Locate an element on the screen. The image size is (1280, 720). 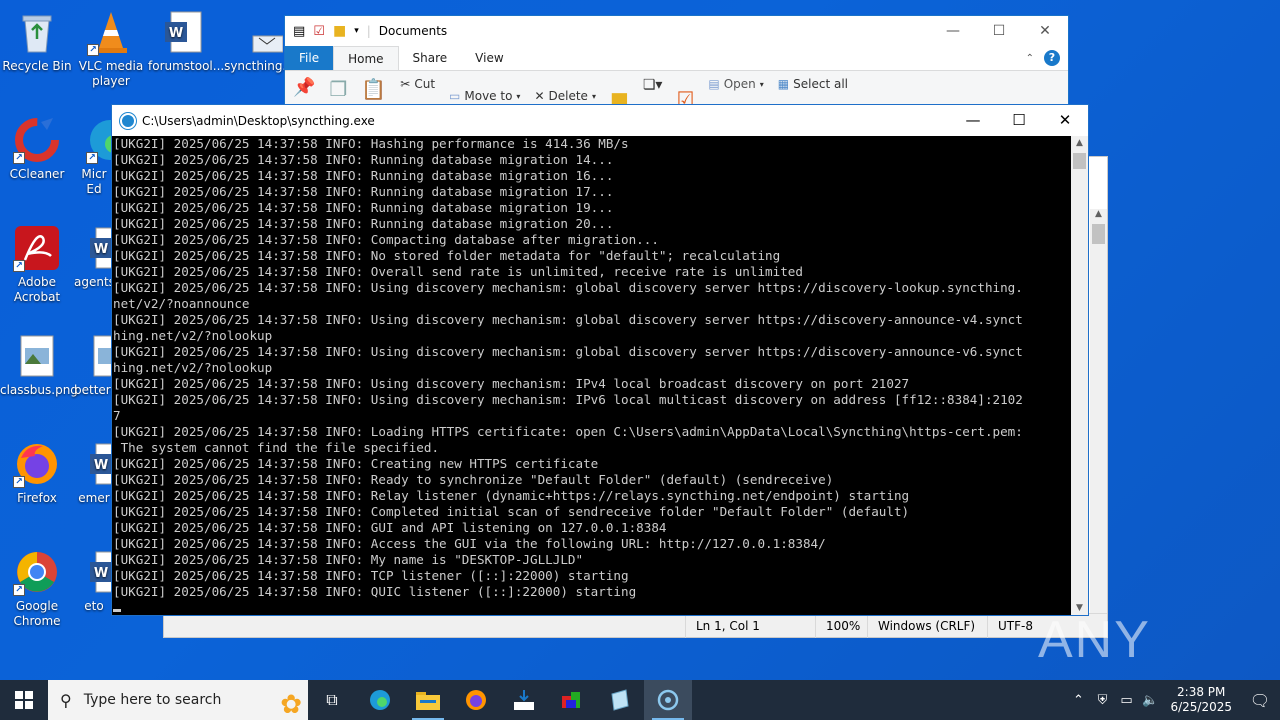
console-scrollbar: ▲ ▼ is located at coordinates (1079, 375).